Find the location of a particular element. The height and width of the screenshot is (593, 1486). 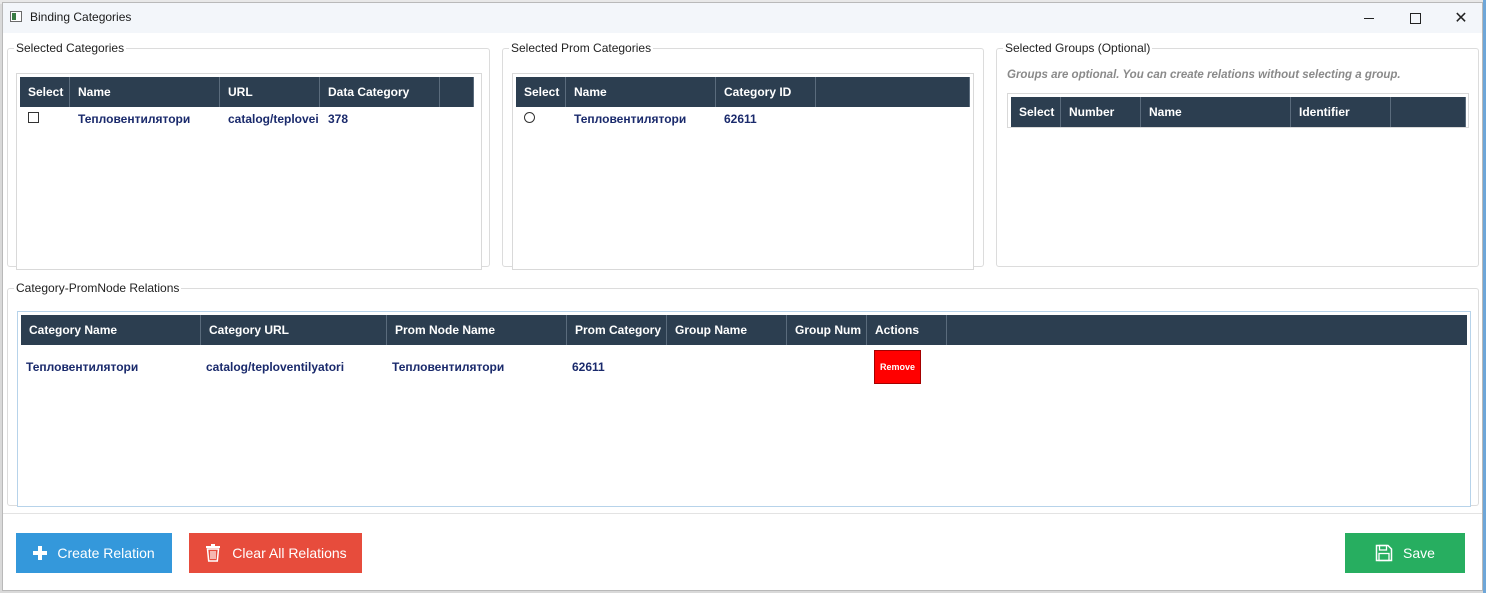

maximize-button is located at coordinates (1415, 18).